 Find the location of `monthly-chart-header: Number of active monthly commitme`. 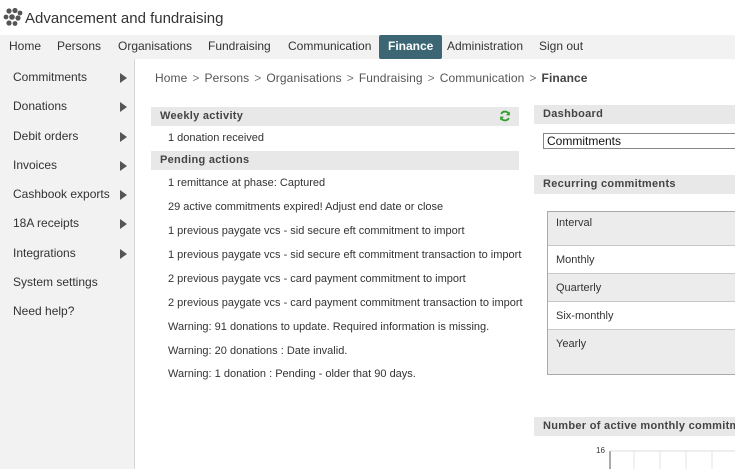

monthly-chart-header: Number of active monthly commitme is located at coordinates (634, 426).